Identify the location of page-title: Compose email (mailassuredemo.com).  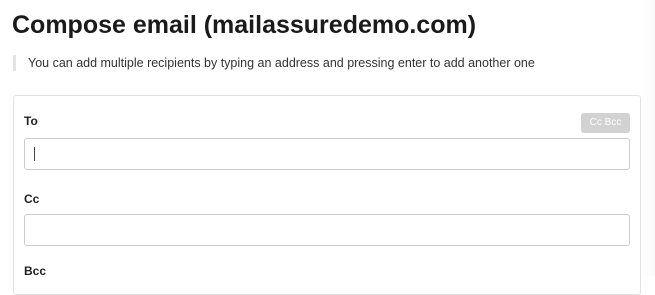
(244, 25).